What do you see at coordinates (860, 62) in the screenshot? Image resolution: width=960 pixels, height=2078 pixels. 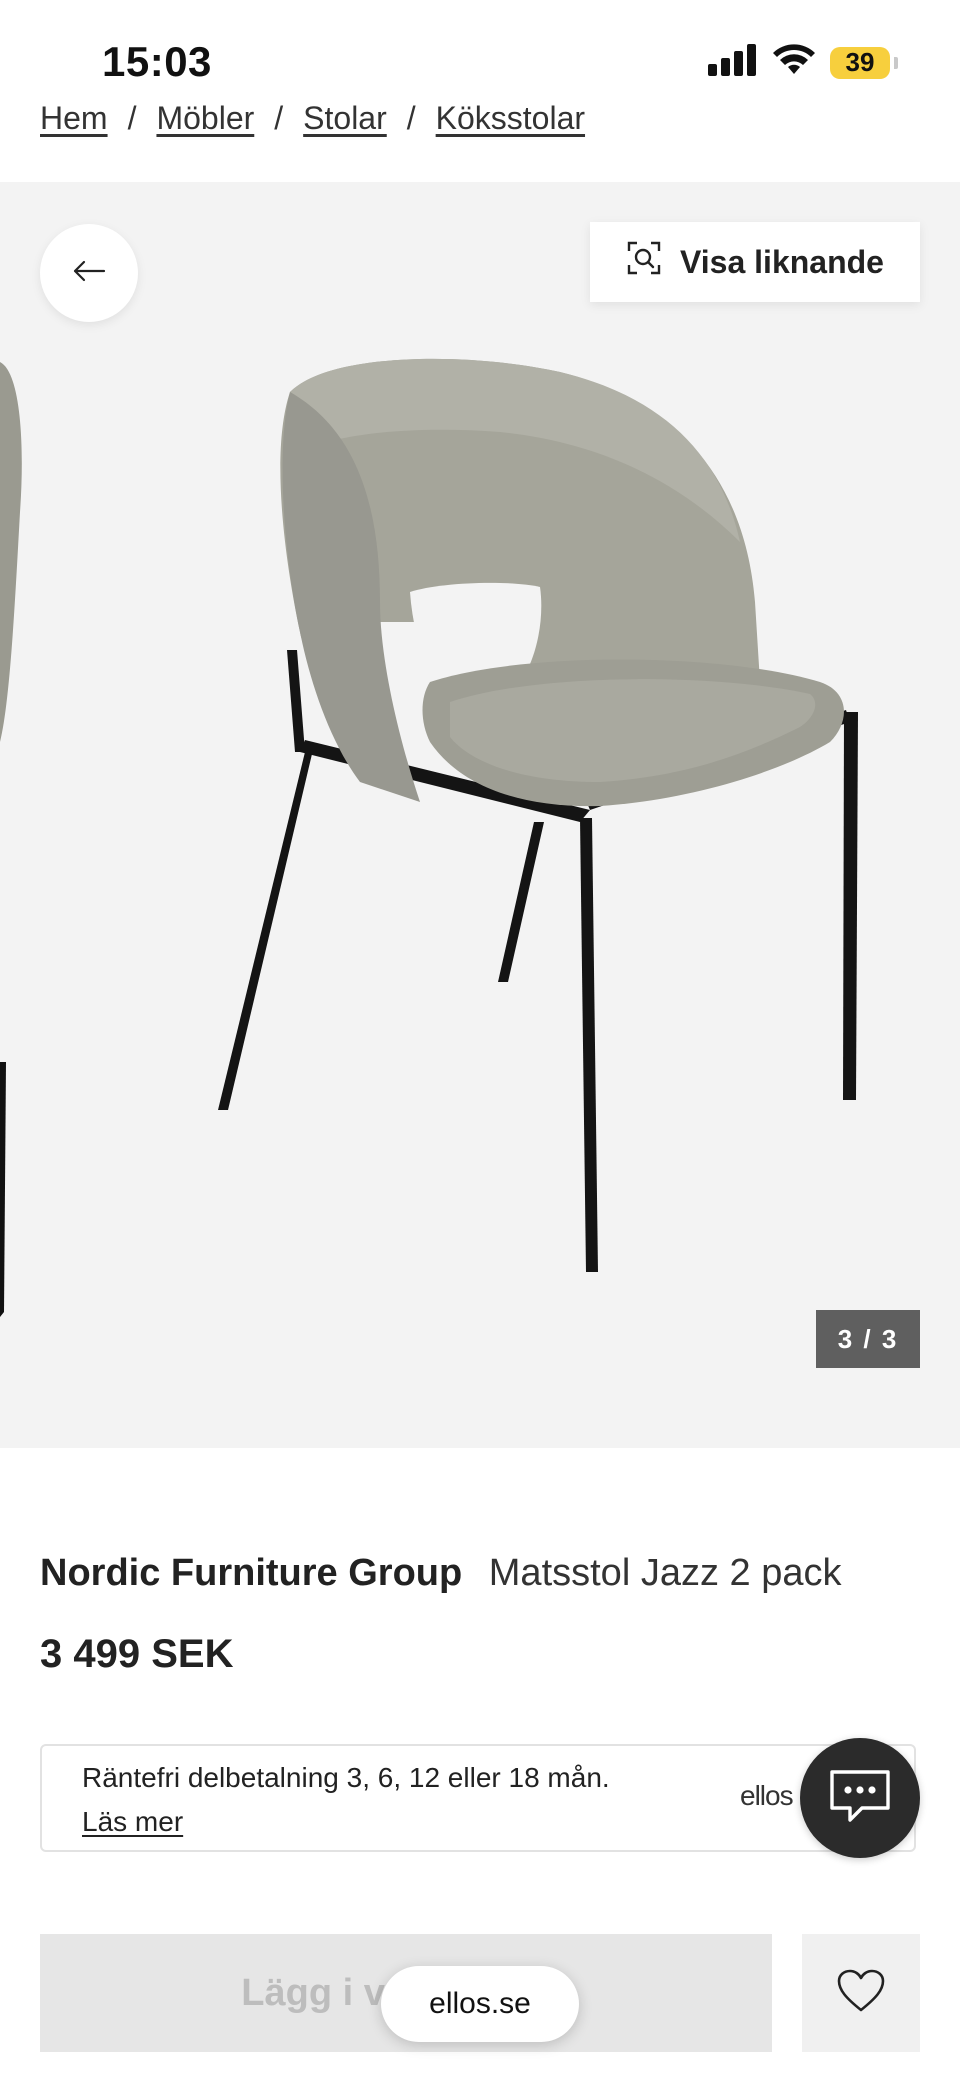 I see `battery-indicator: 39` at bounding box center [860, 62].